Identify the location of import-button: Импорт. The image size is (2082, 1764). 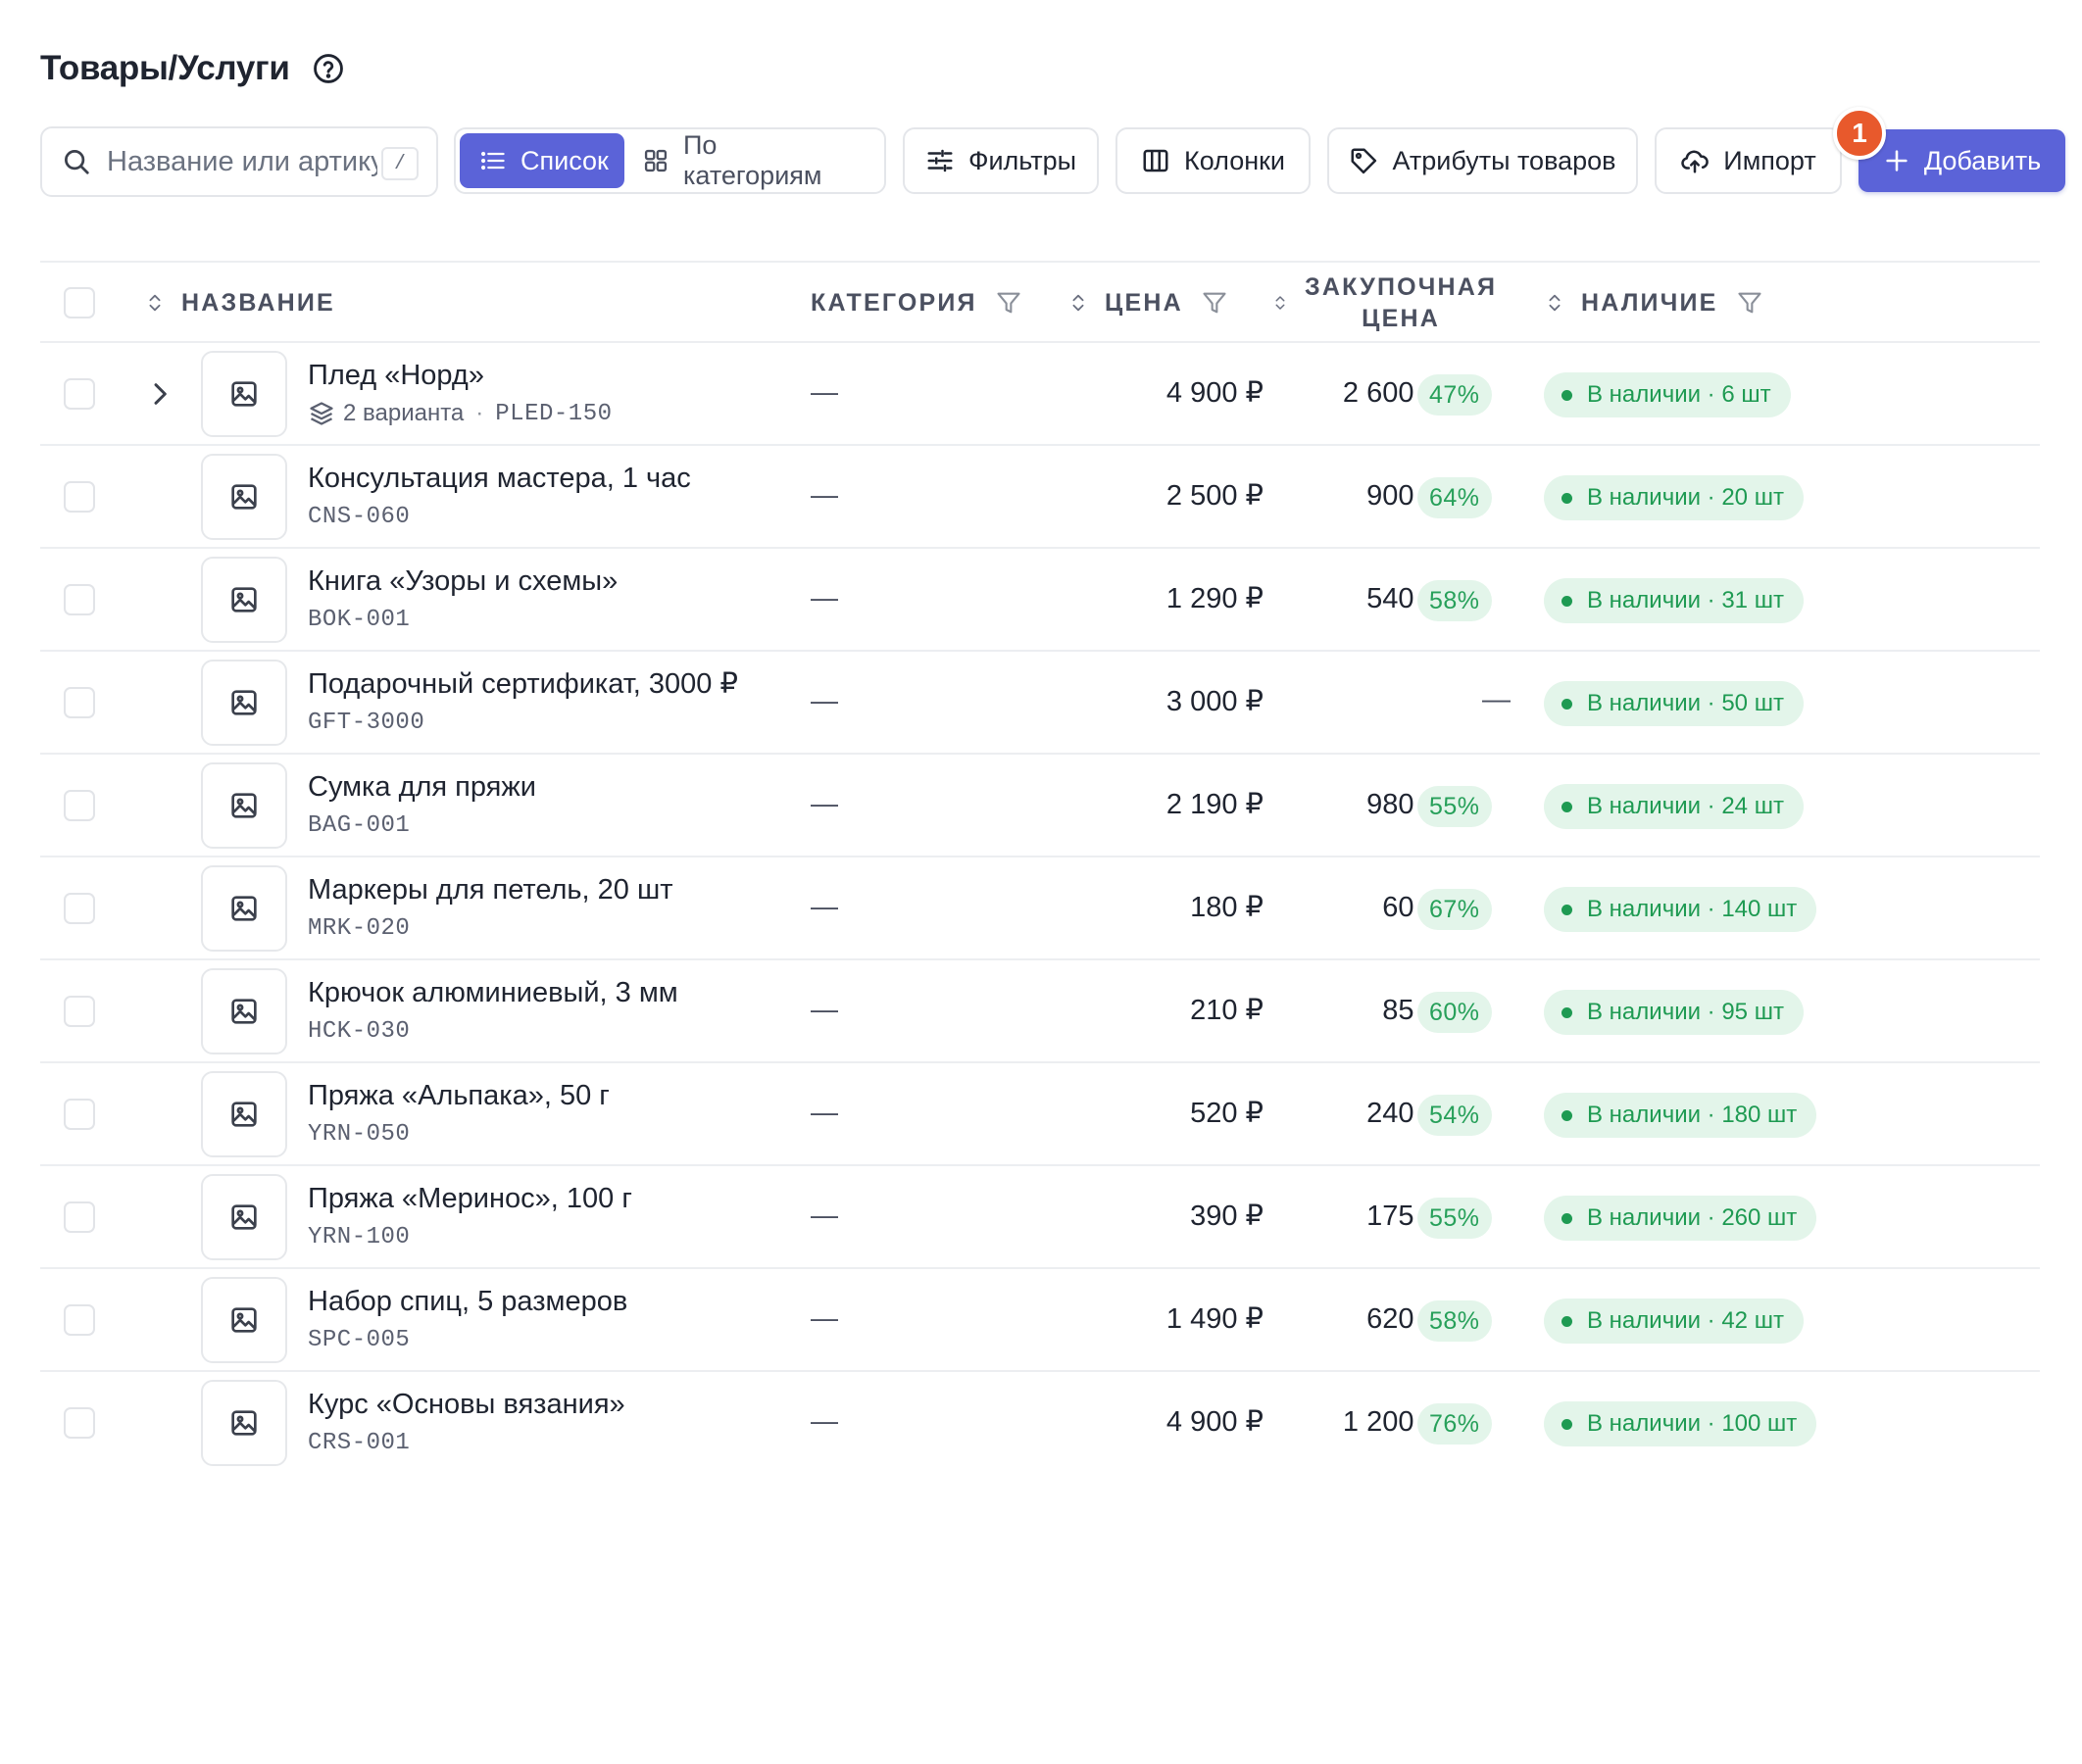
(1748, 160).